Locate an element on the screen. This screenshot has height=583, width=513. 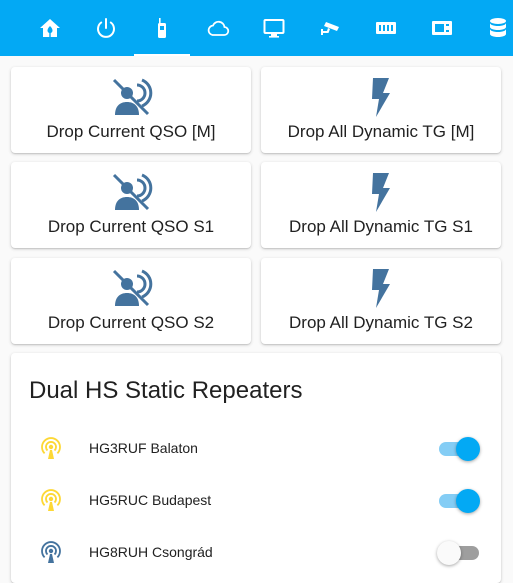
tab-home is located at coordinates (50, 28).